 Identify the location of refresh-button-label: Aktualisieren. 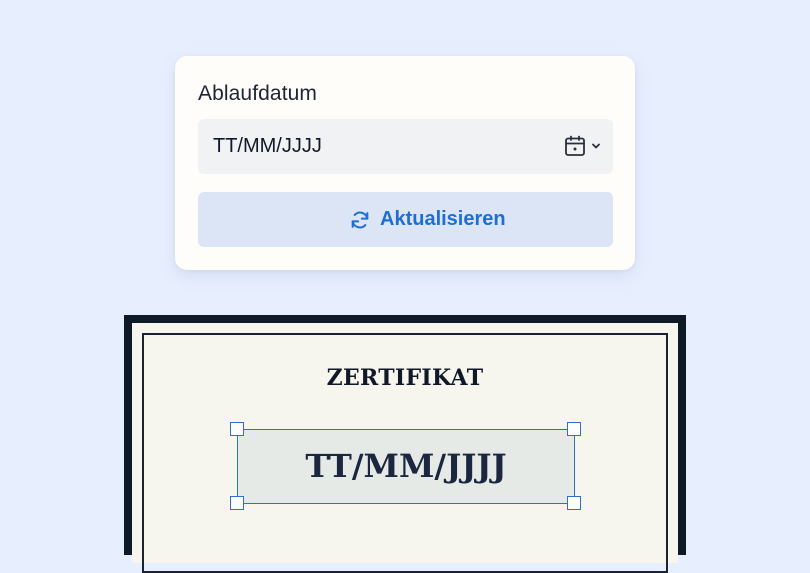
(443, 219).